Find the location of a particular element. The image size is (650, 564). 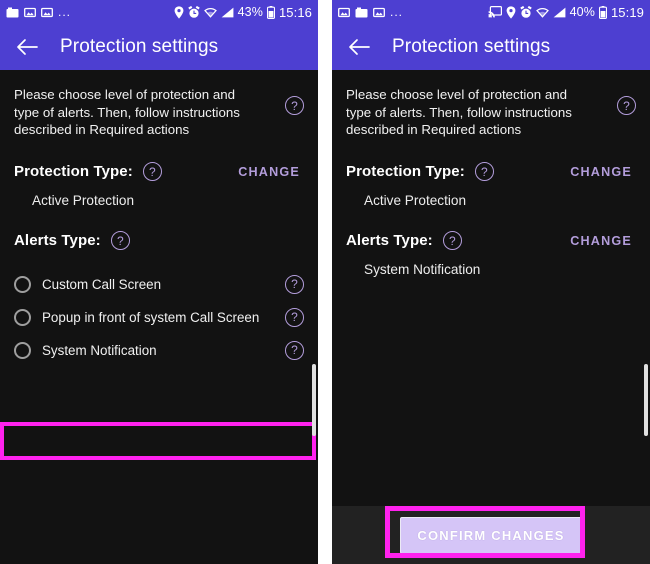

annotation-highlight-system-notification is located at coordinates (158, 441).